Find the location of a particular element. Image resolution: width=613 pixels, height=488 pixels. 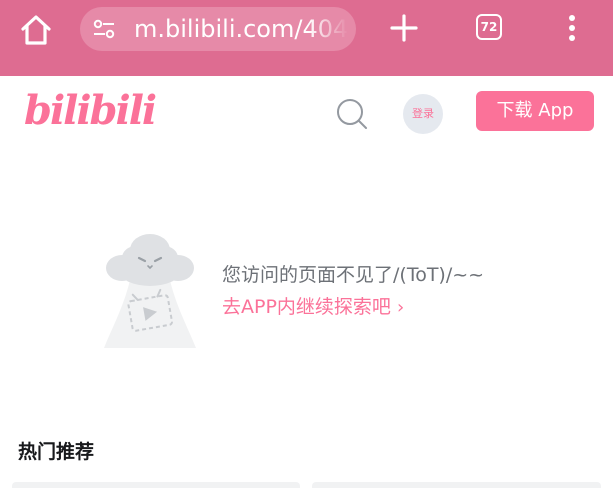

open-in-app-label: 去APP内继续探索吧 is located at coordinates (306, 307).